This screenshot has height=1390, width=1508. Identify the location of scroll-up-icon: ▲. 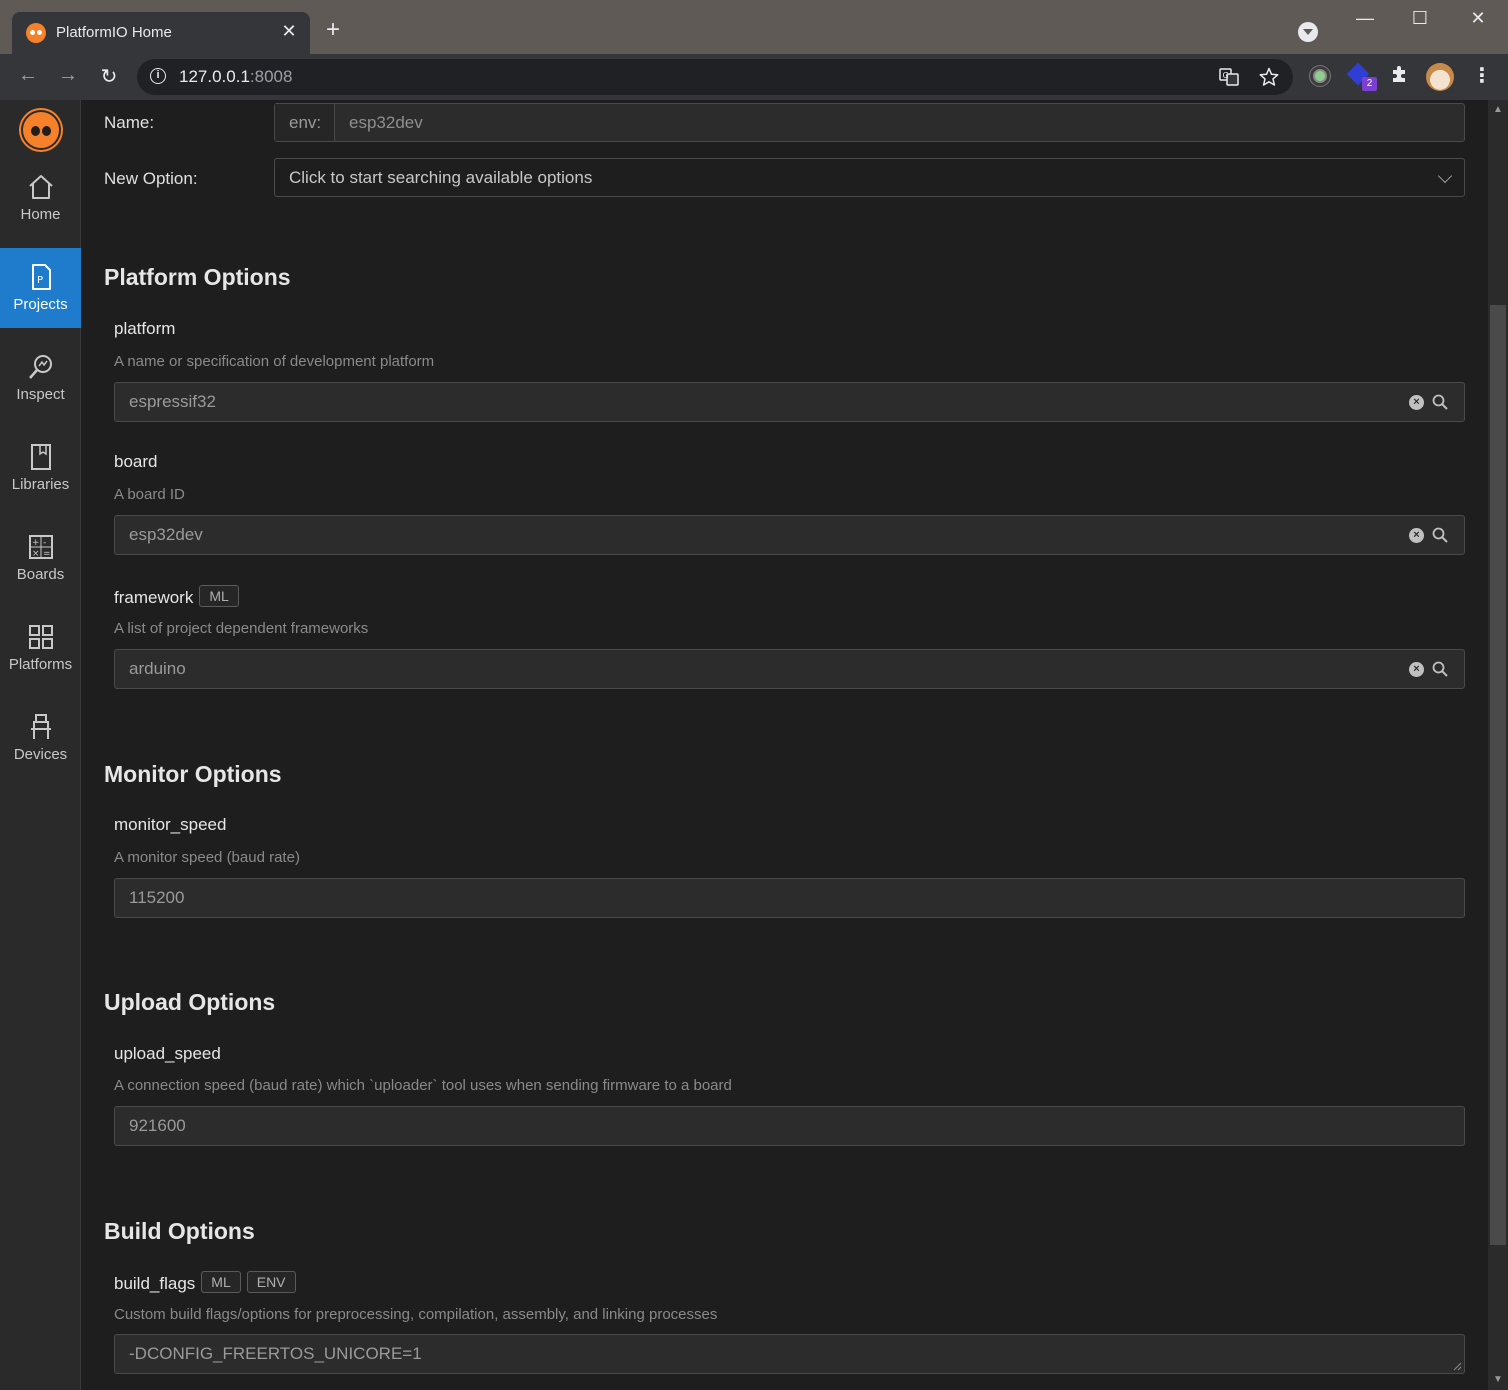
(1498, 109).